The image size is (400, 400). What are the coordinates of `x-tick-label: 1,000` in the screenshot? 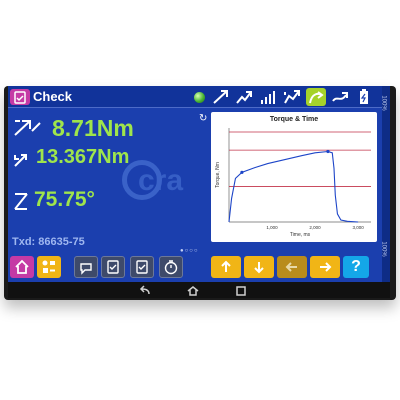 It's located at (272, 227).